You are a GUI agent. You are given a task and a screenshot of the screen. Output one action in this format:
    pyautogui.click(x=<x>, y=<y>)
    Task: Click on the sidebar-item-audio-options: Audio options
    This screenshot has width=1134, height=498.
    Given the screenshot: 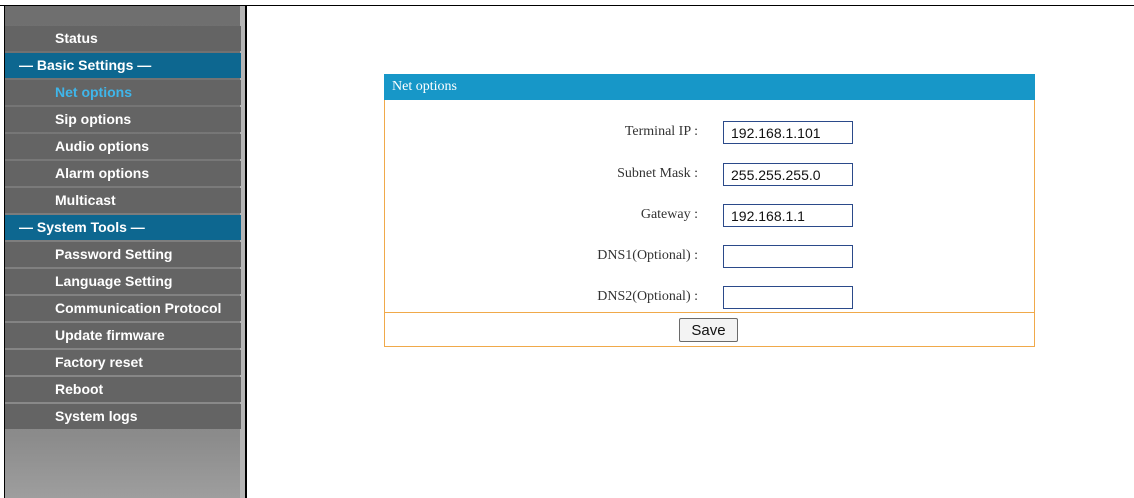 What is the action you would take?
    pyautogui.click(x=123, y=146)
    